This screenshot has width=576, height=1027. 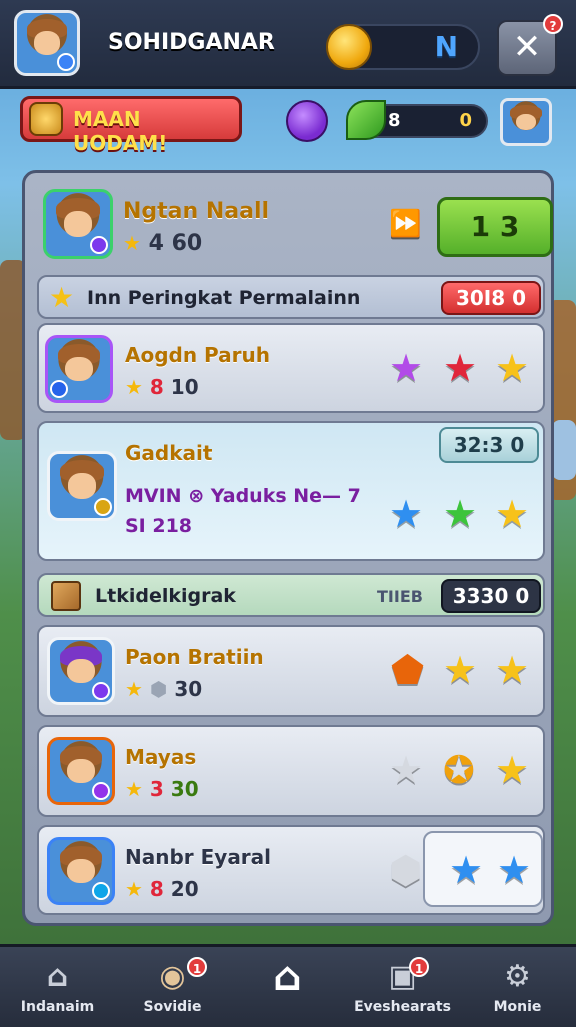 I want to click on nav-events: ▣ Eveshearats 1, so click(x=402, y=987).